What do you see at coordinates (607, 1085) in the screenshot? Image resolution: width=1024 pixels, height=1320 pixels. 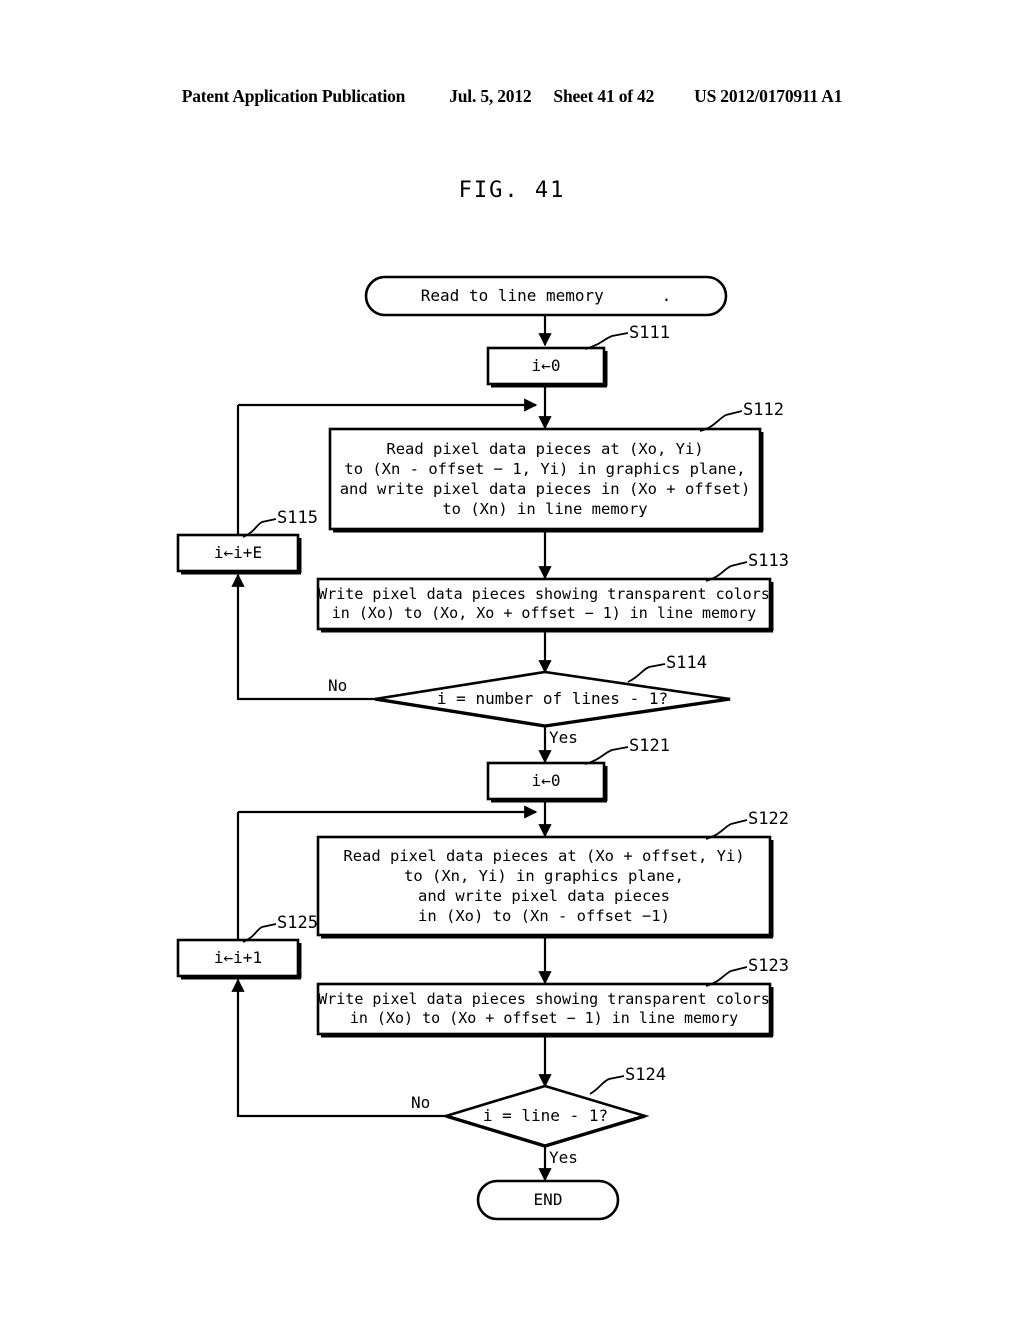 I see `s124-leader` at bounding box center [607, 1085].